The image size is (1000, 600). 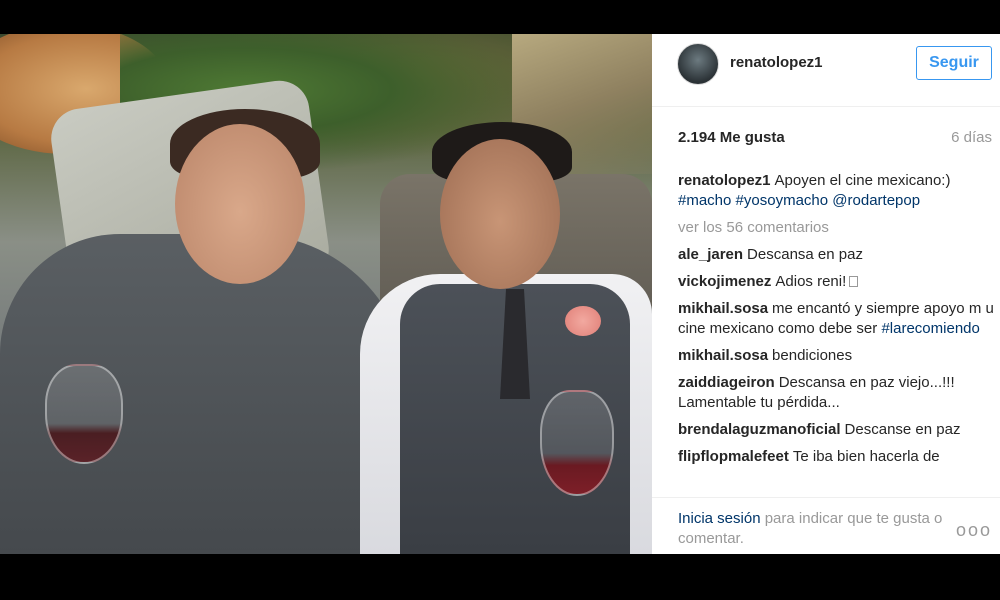 I want to click on comment-text: bendiciones, so click(x=812, y=355).